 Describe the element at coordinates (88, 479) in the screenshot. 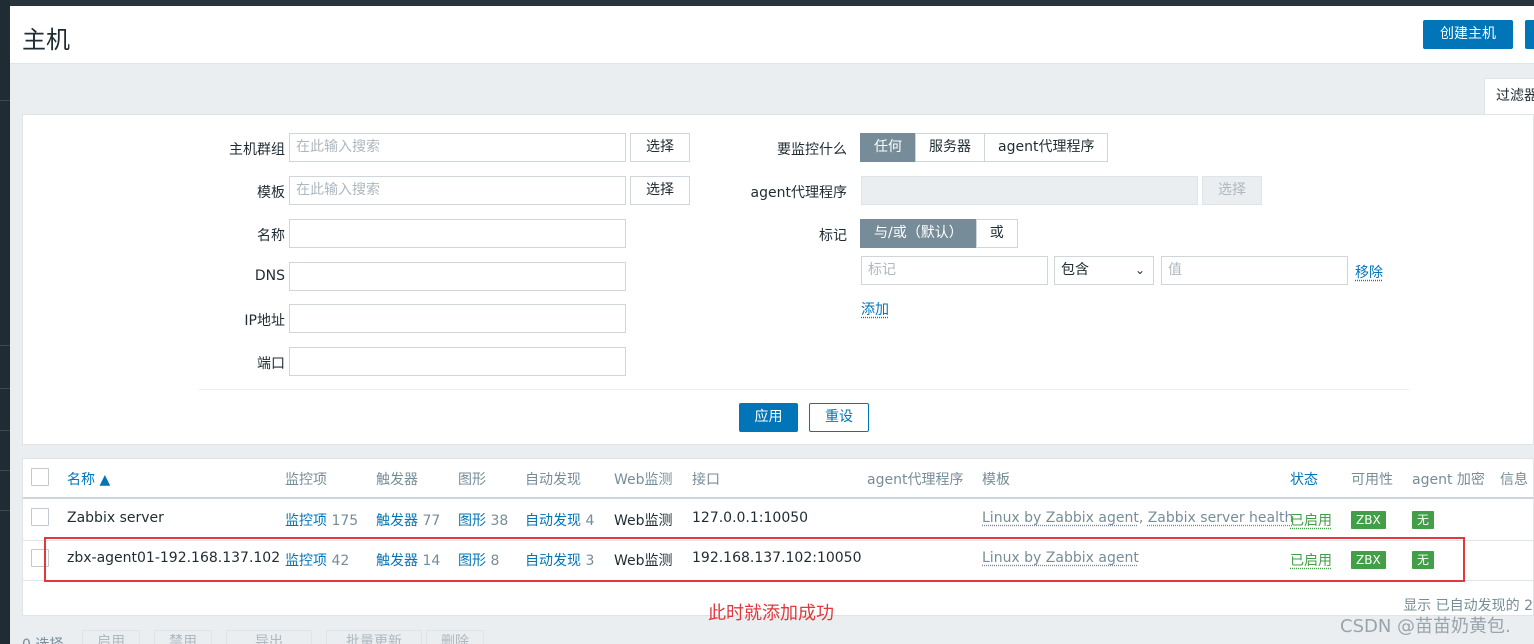

I see `col-name: 名称 ▲` at that location.